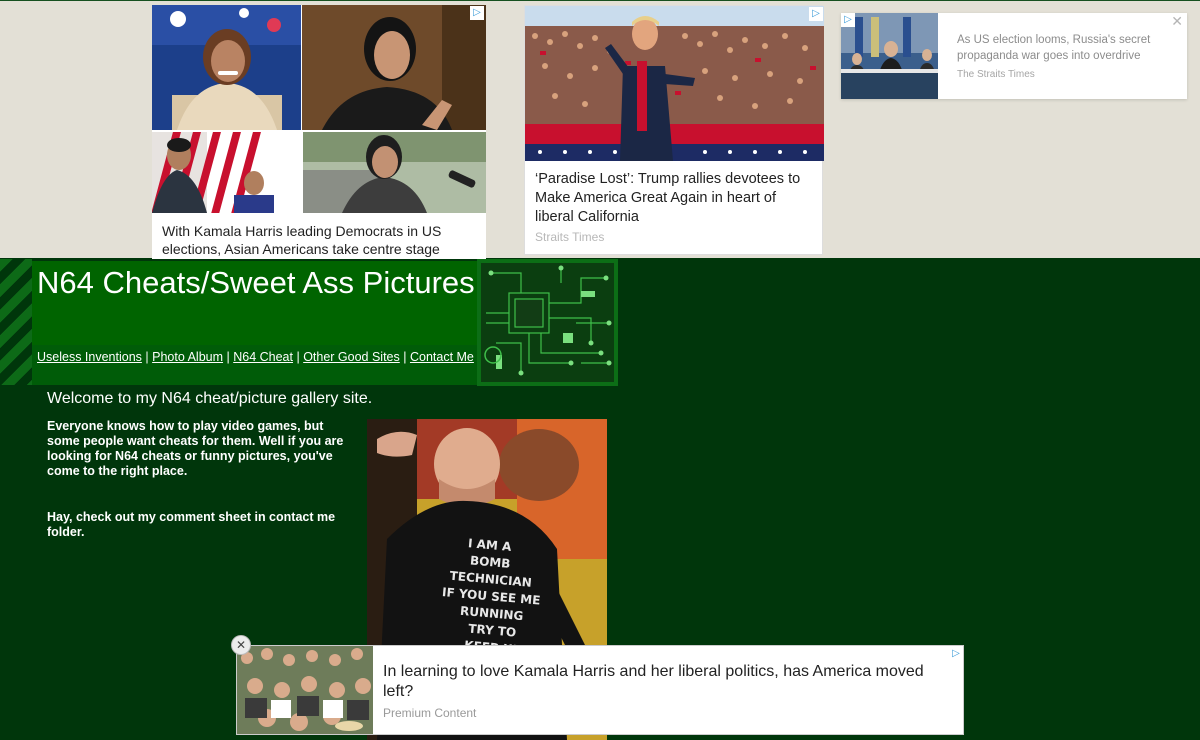  Describe the element at coordinates (351, 357) in the screenshot. I see `nav-link-other-good-sites: Other Good Sites` at that location.